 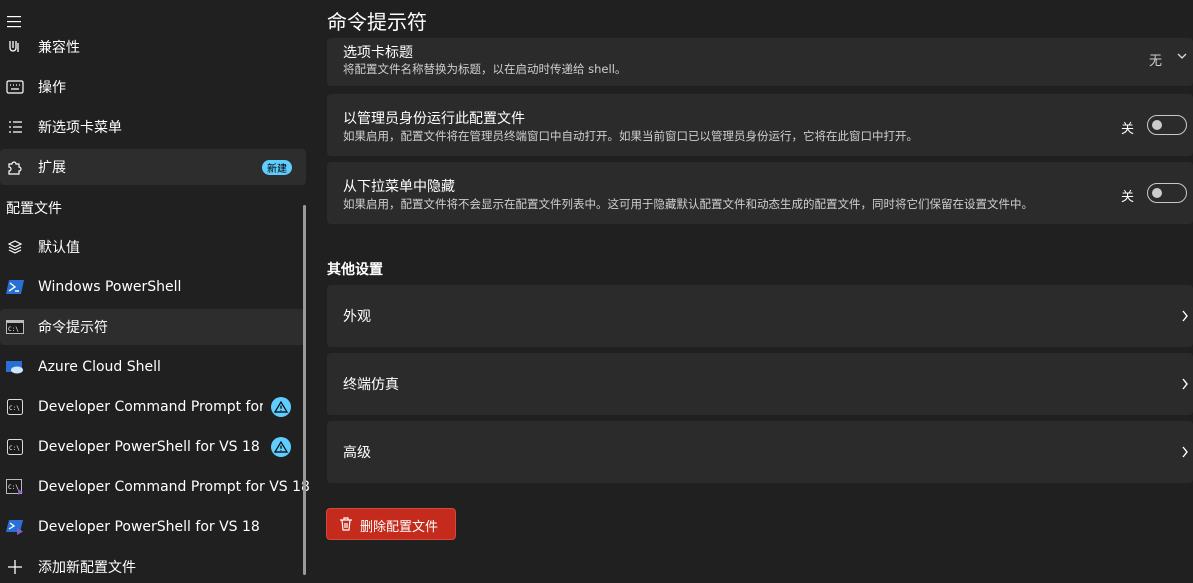 I want to click on other-settings-header: 其他设置, so click(x=355, y=270).